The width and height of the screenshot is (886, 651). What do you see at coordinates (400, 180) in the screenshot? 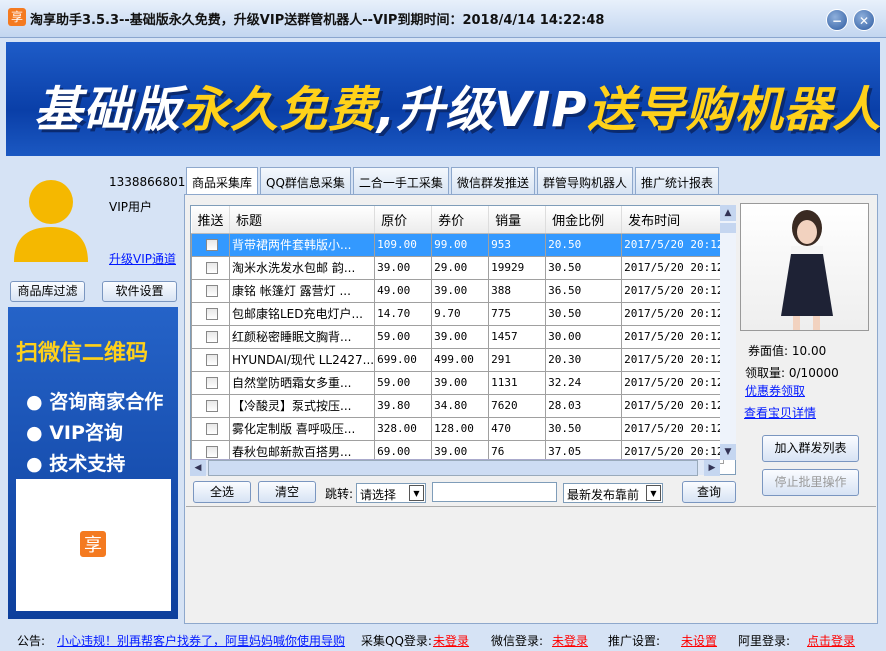
I see `tab-manual-collect: 二合一手工采集` at bounding box center [400, 180].